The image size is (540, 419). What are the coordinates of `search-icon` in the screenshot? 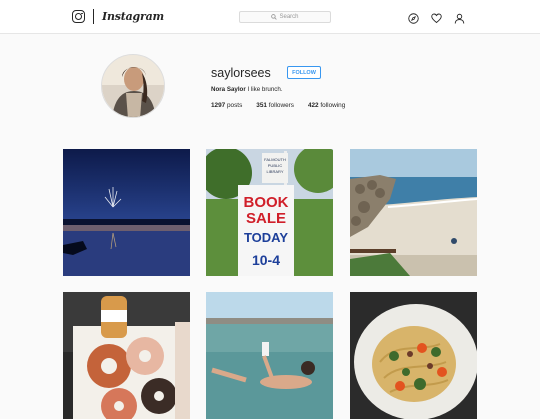 It's located at (274, 17).